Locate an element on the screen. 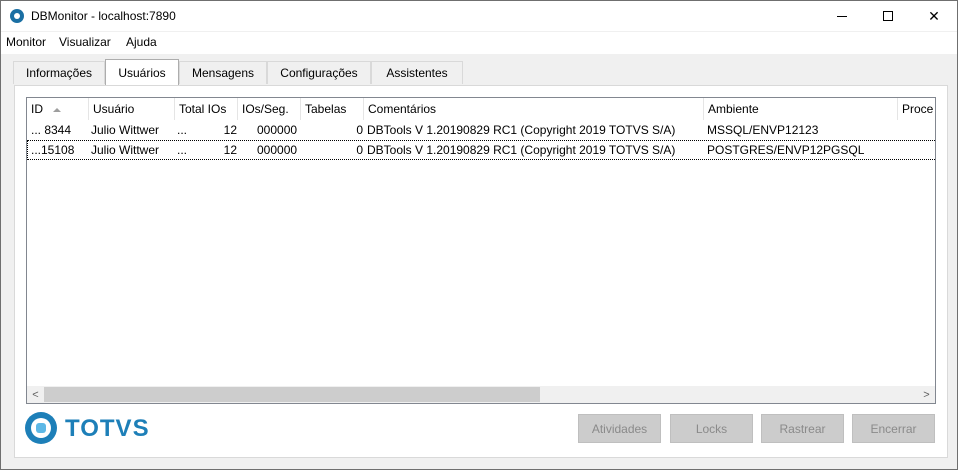 The width and height of the screenshot is (958, 470). tab-label: Informações is located at coordinates (59, 73).